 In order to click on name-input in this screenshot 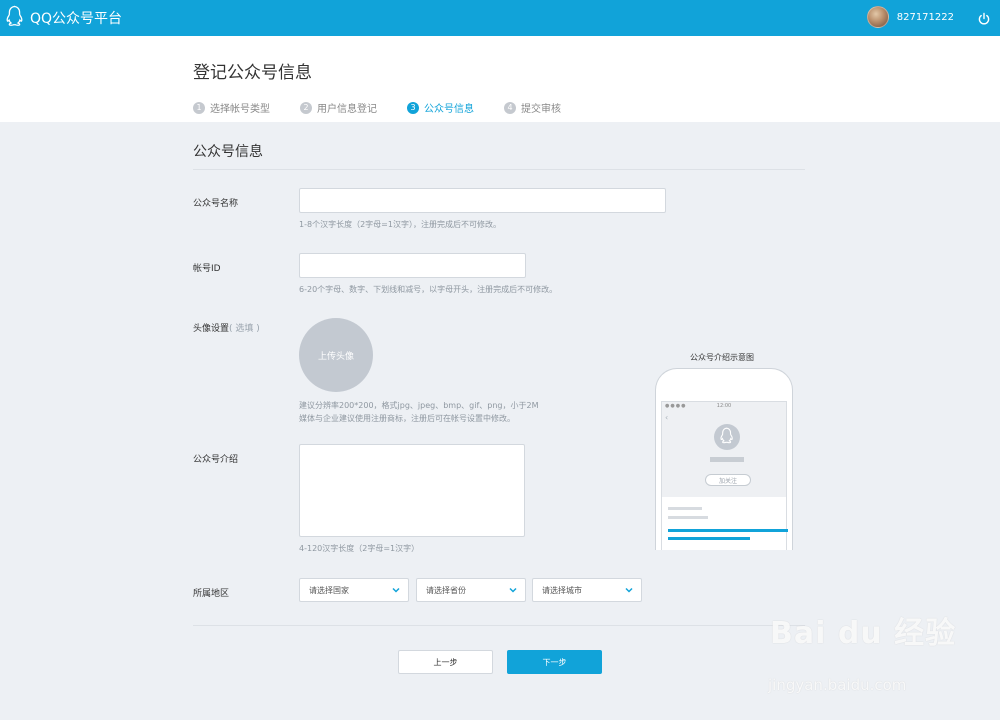, I will do `click(482, 200)`.